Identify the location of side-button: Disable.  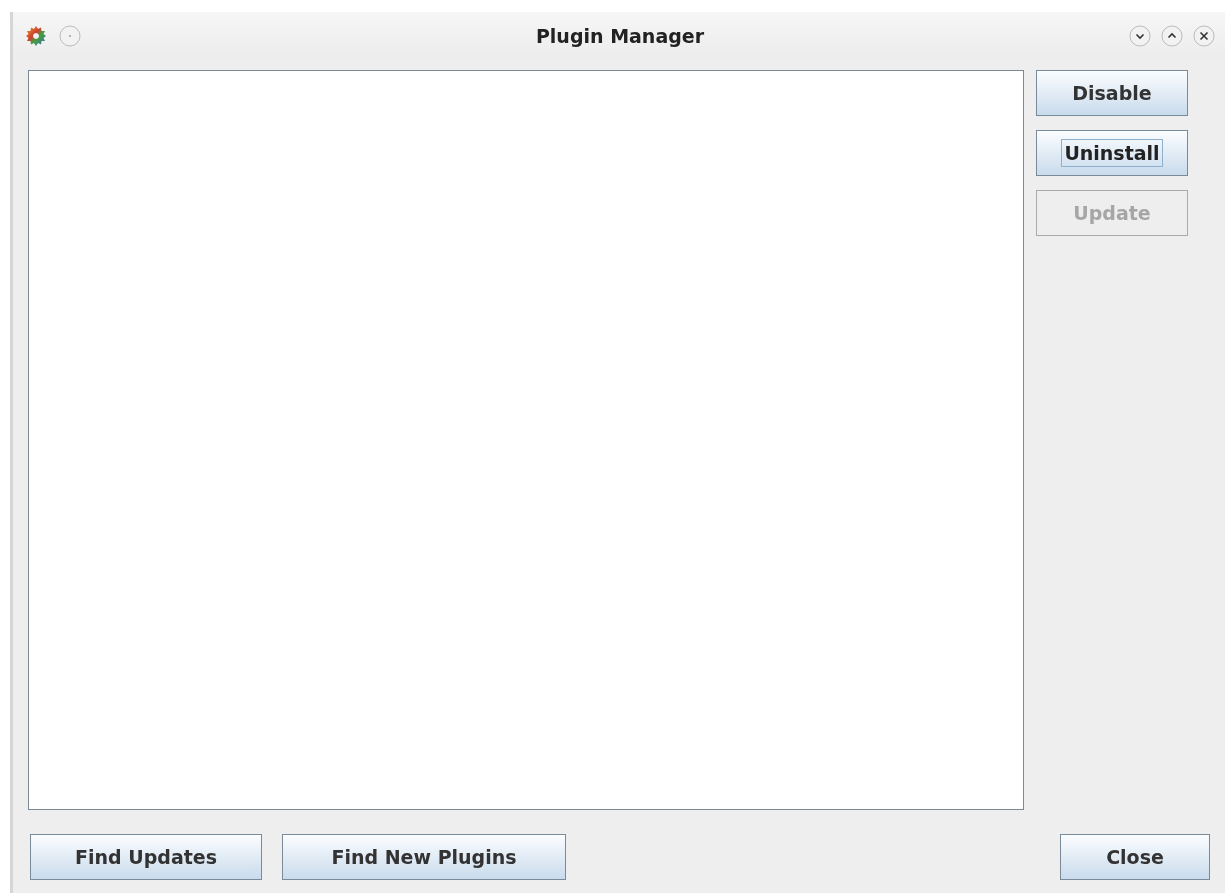
(1112, 93).